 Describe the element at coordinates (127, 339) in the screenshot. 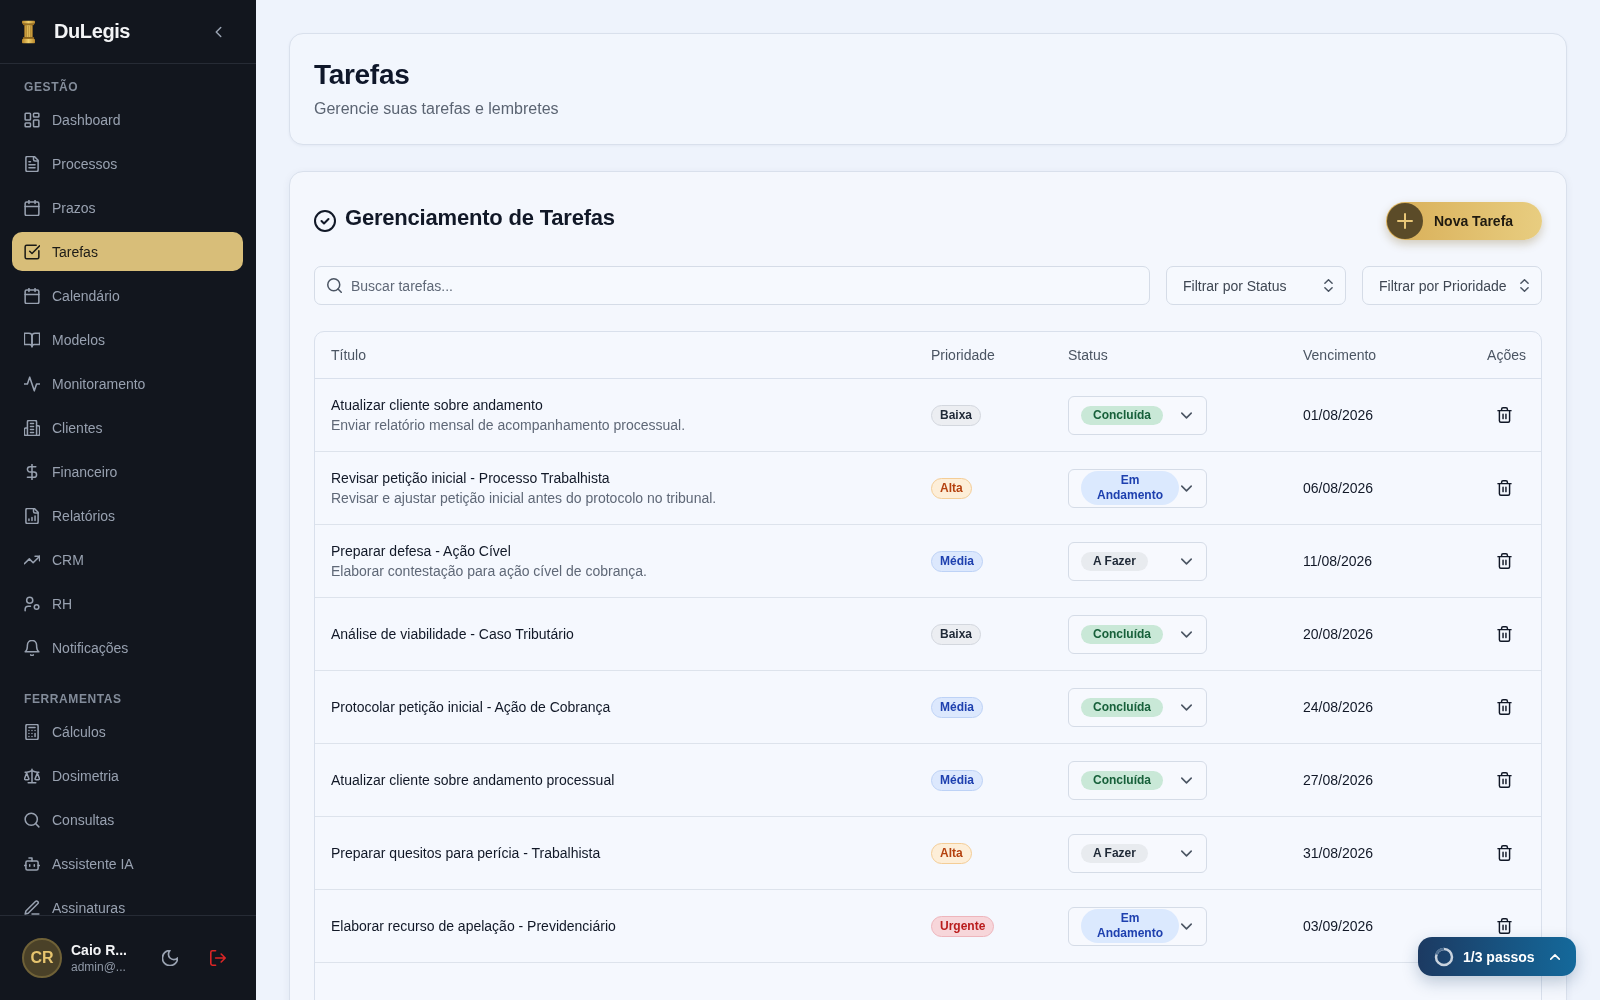

I see `nav-item: Modelos` at that location.